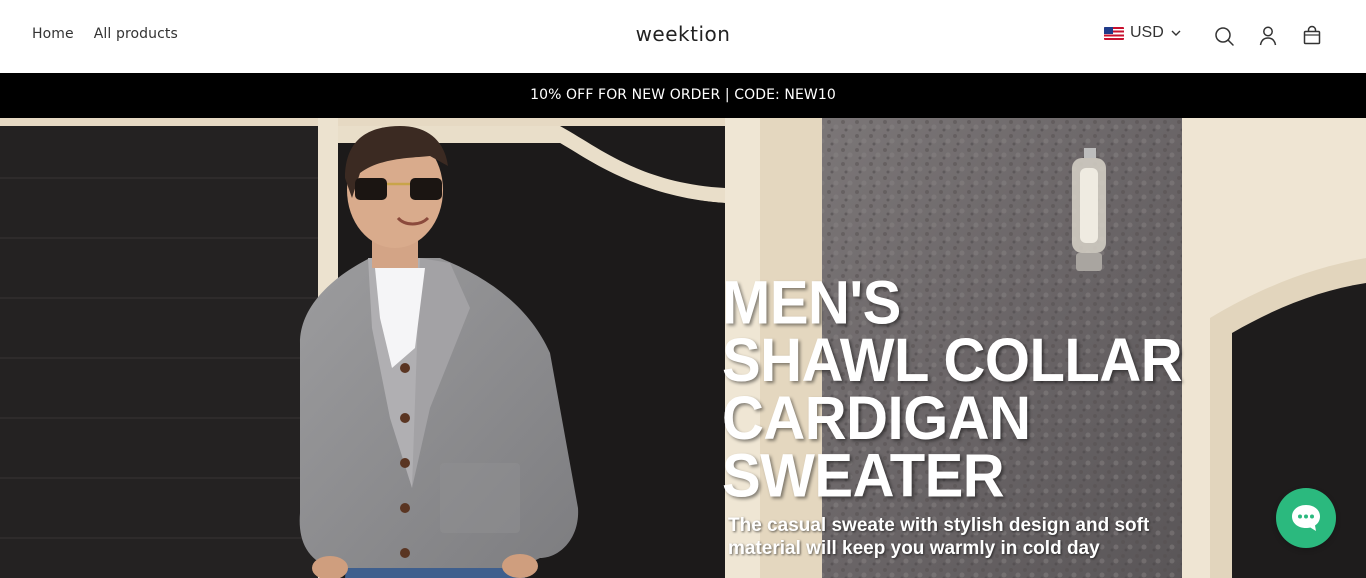  Describe the element at coordinates (683, 36) in the screenshot. I see `site-header: Home All products weektion USD` at that location.